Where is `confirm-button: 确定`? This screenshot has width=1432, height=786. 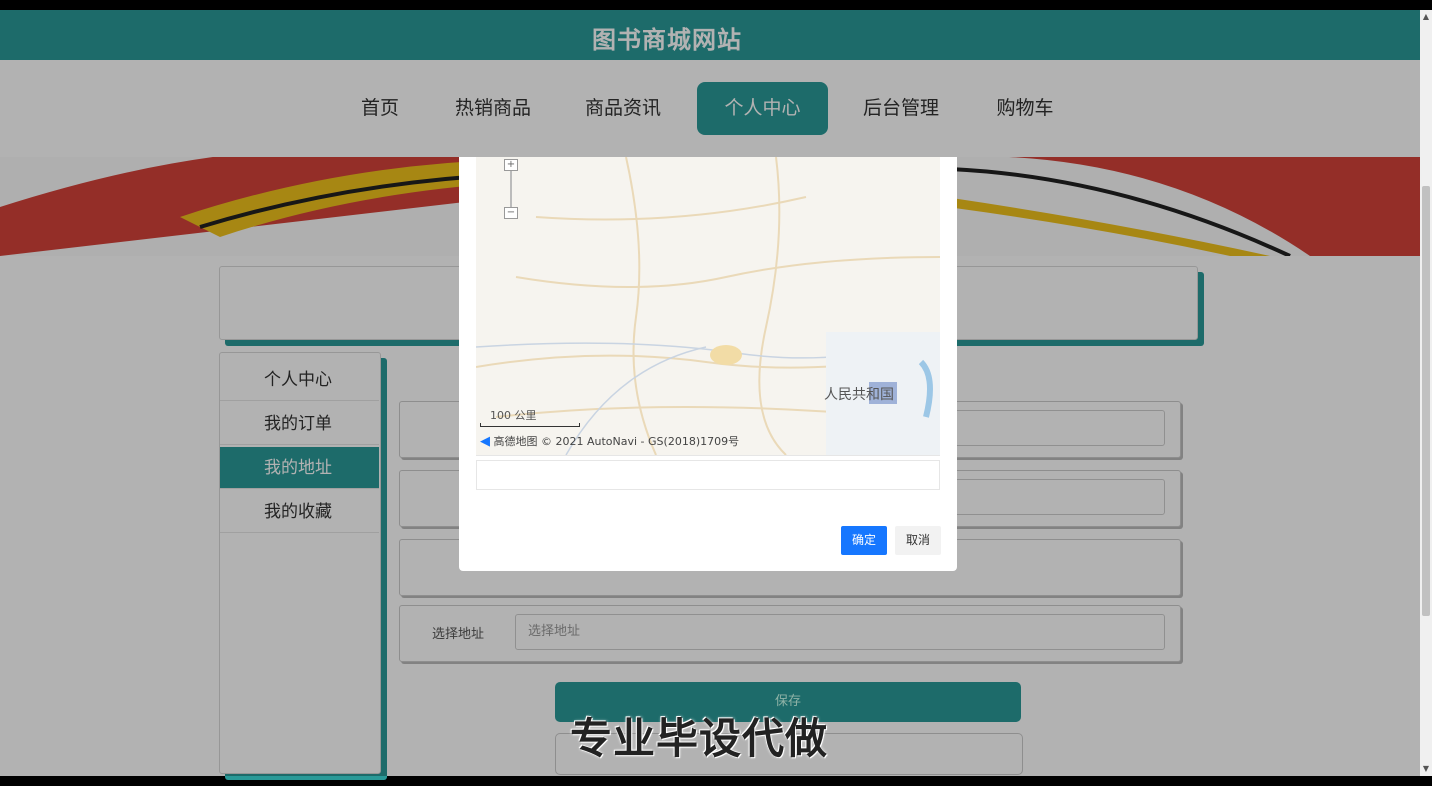
confirm-button: 确定 is located at coordinates (864, 540).